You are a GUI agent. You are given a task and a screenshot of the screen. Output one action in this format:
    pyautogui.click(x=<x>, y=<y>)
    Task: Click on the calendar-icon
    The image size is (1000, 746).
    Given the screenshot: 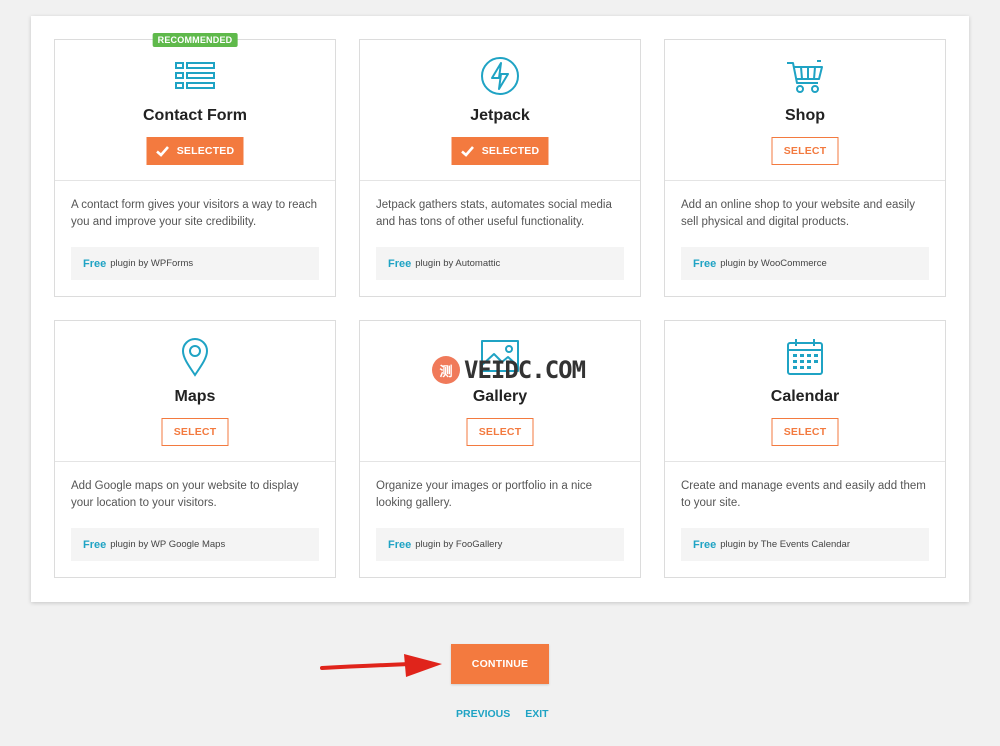 What is the action you would take?
    pyautogui.click(x=805, y=357)
    